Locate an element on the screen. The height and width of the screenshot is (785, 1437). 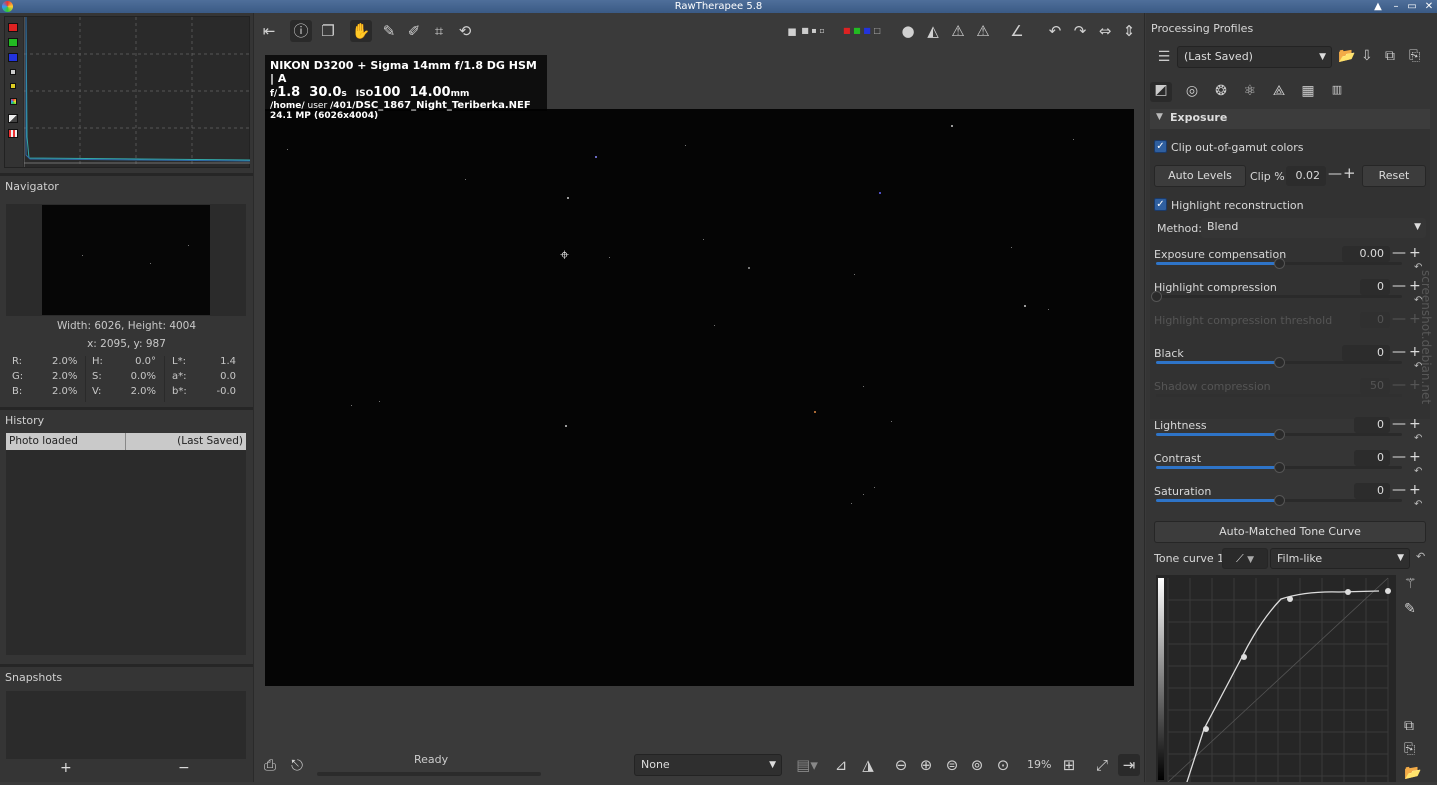
blue-channel-toggle is located at coordinates (13, 57).